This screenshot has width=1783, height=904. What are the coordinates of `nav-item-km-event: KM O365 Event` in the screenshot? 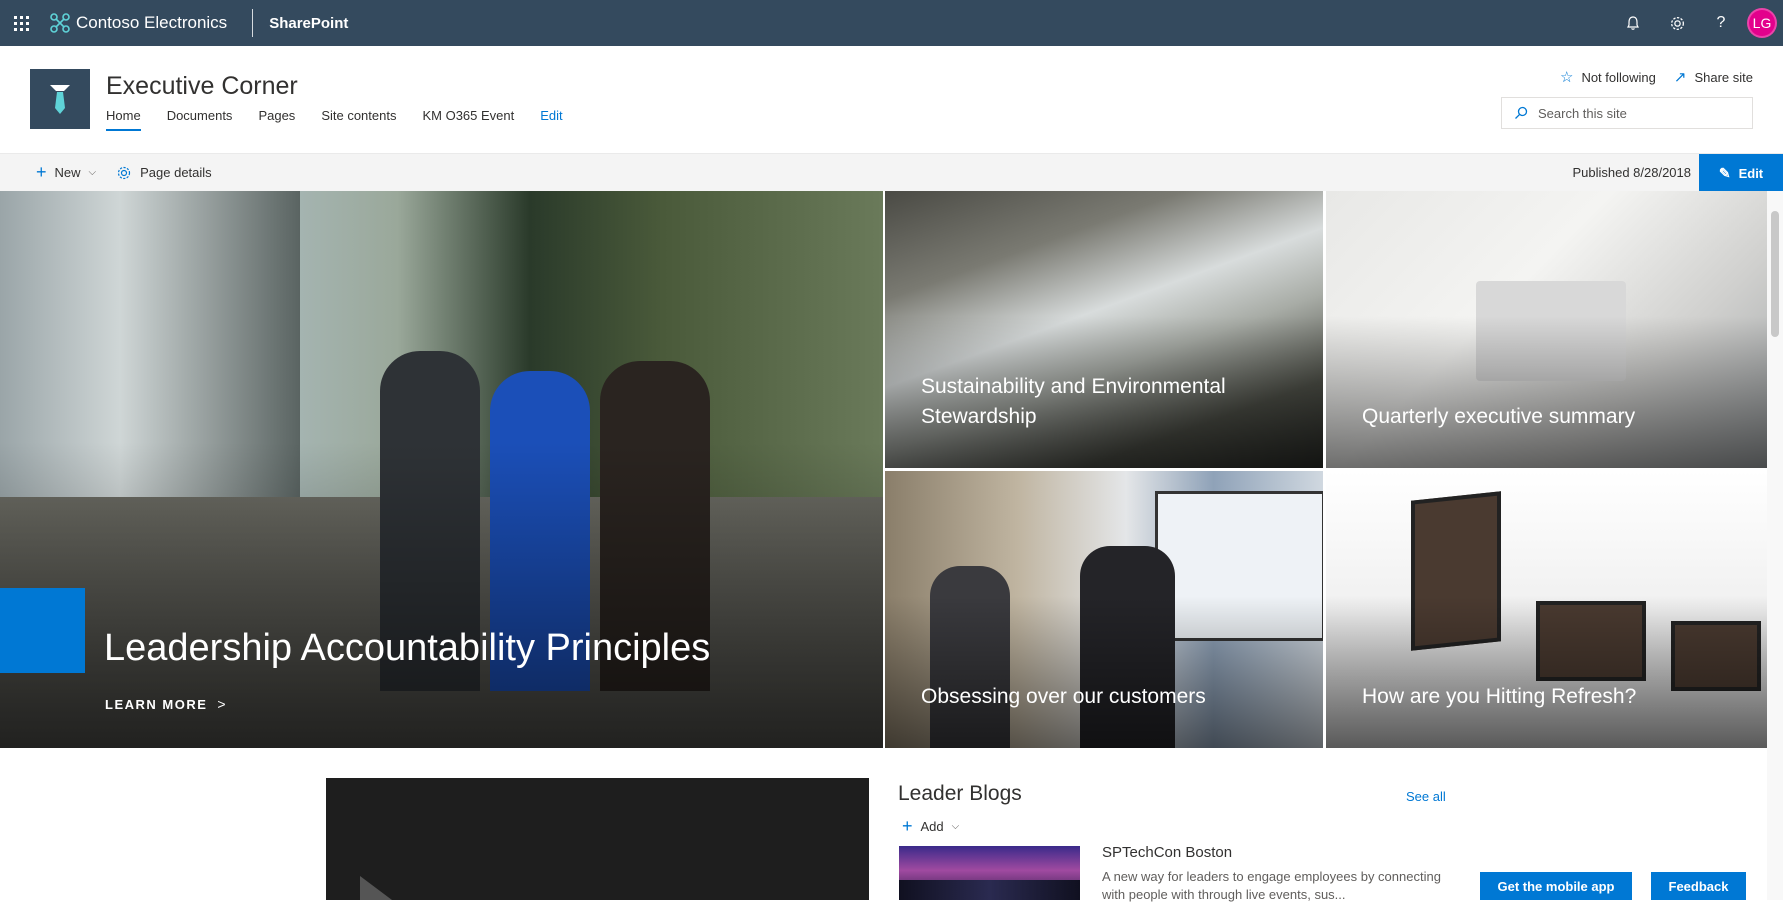 It's located at (468, 119).